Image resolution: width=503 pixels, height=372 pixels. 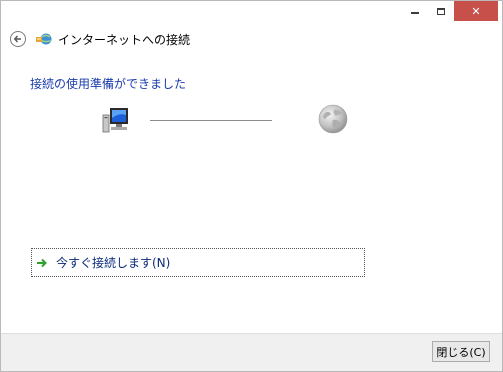 I want to click on footer-bar: 閉じる(C), so click(x=251, y=352).